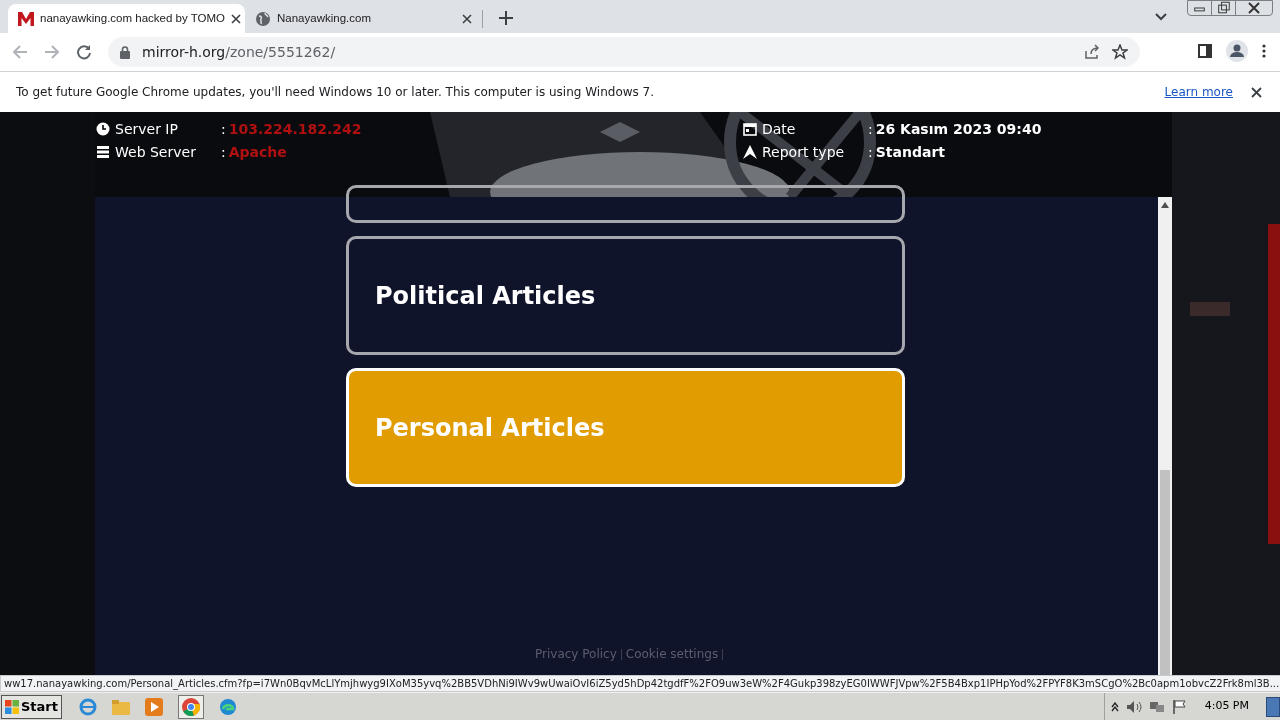 This screenshot has height=720, width=1280. I want to click on info-label: Server IP, so click(147, 129).